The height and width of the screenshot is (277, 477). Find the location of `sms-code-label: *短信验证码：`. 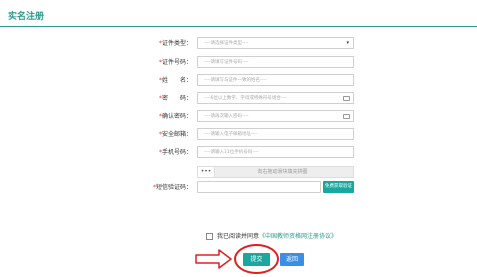

sms-code-label: *短信验证码： is located at coordinates (172, 187).